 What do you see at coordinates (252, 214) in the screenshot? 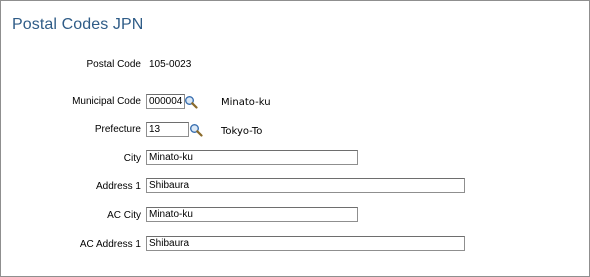
I see `ac-city-input: Minato-ku` at bounding box center [252, 214].